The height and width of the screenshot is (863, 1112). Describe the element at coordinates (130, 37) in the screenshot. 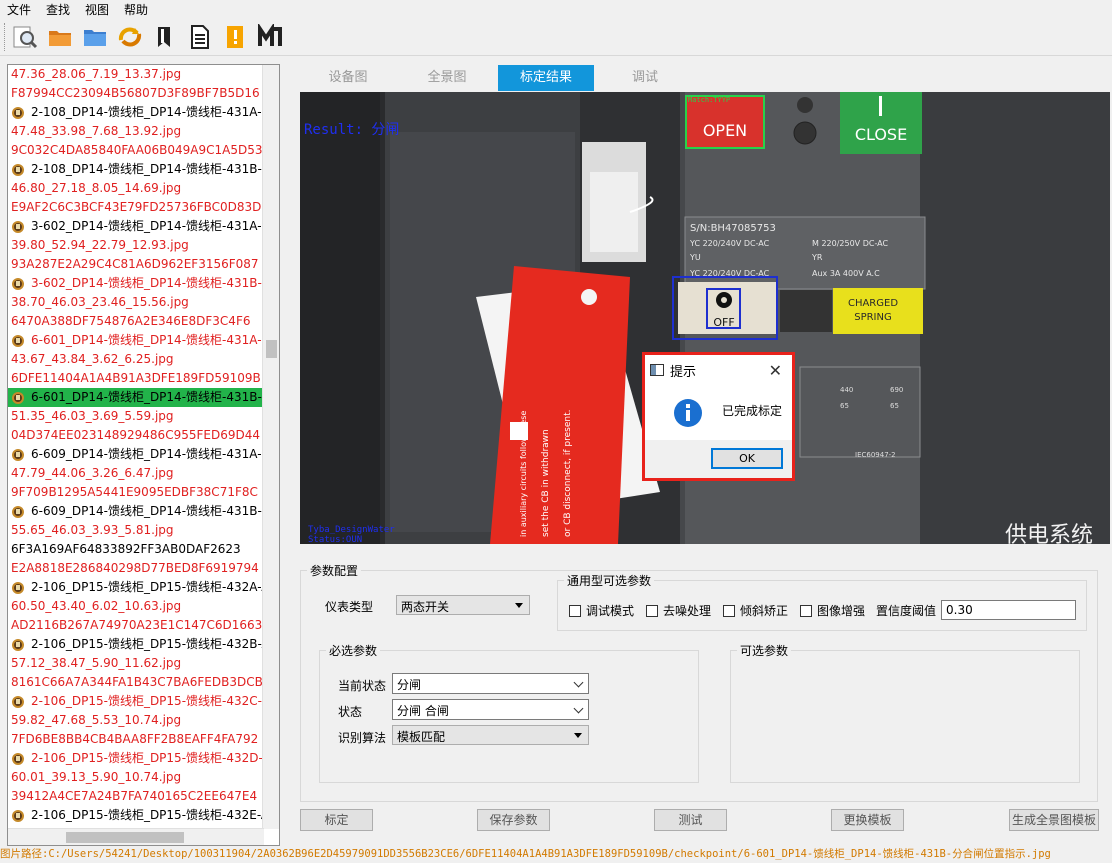

I see `refresh-icon` at that location.